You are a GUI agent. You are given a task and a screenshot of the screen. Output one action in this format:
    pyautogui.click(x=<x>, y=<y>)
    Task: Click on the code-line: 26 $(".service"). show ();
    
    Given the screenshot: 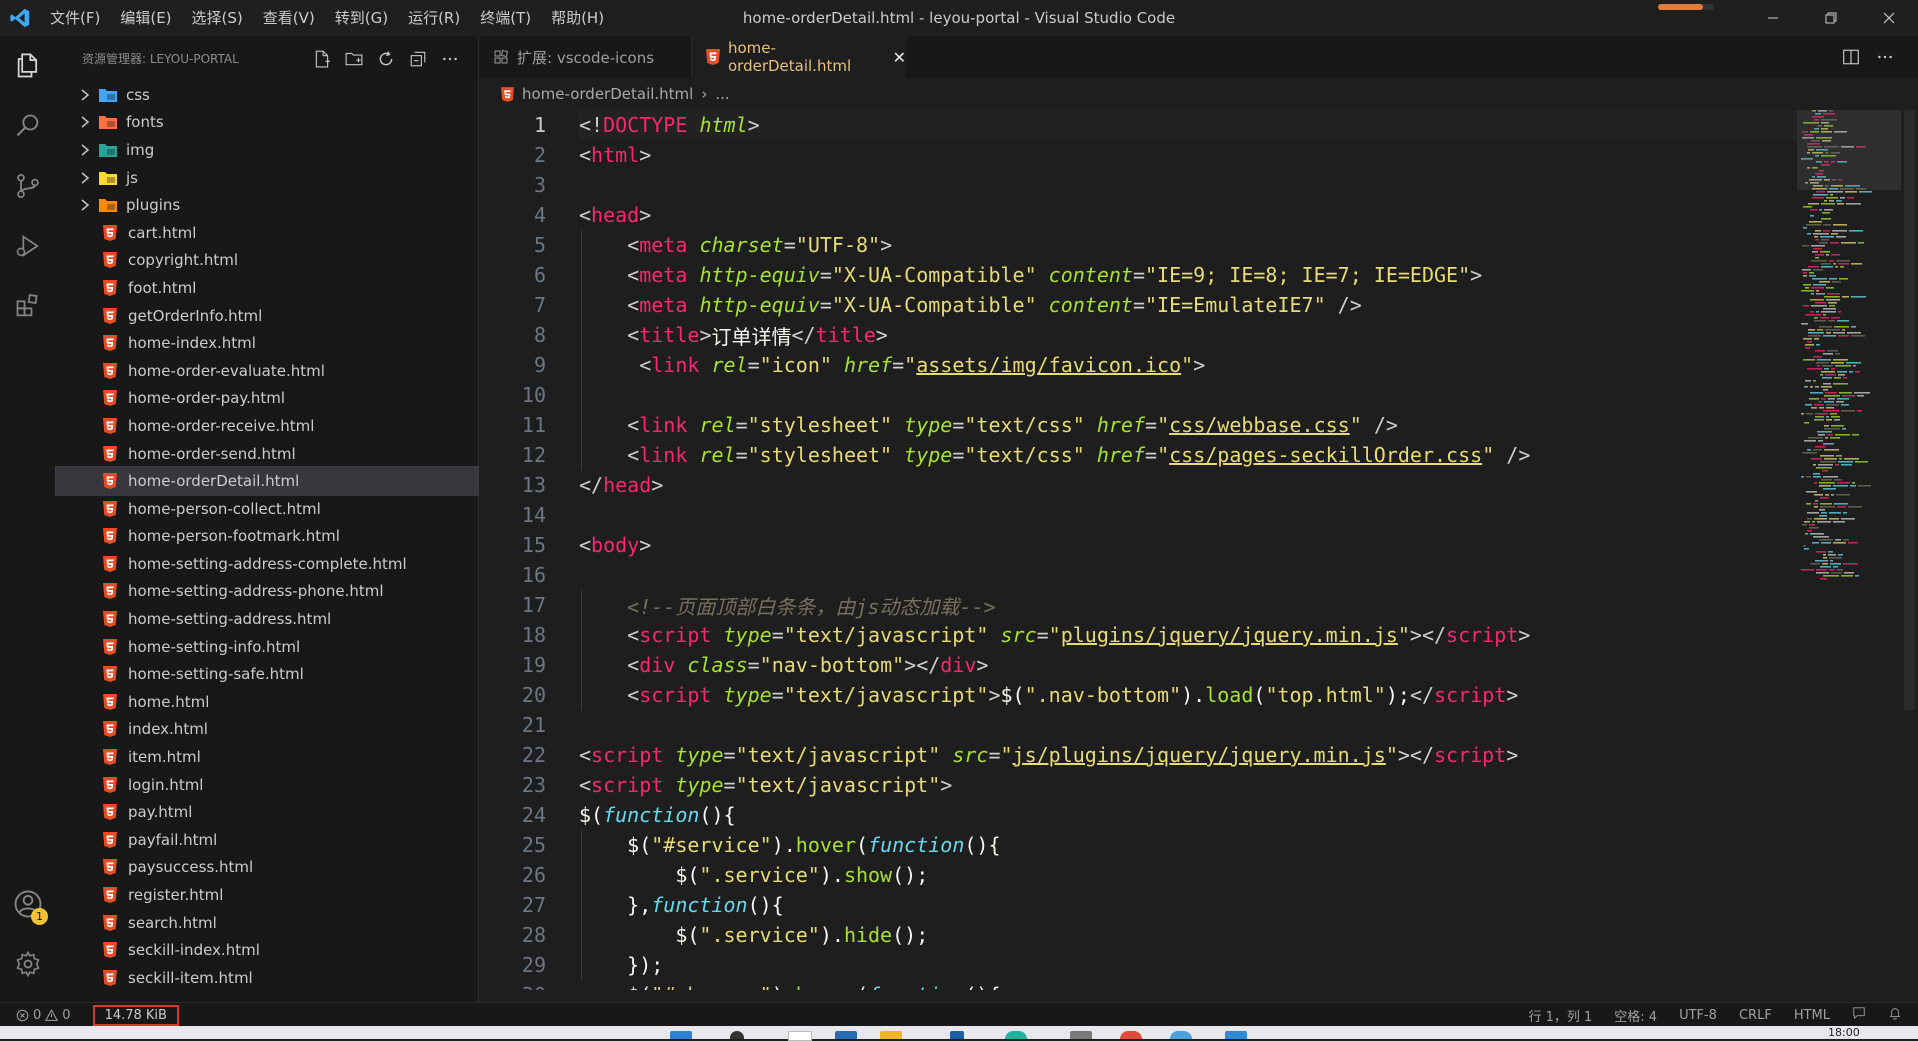 What is the action you would take?
    pyautogui.click(x=1138, y=875)
    